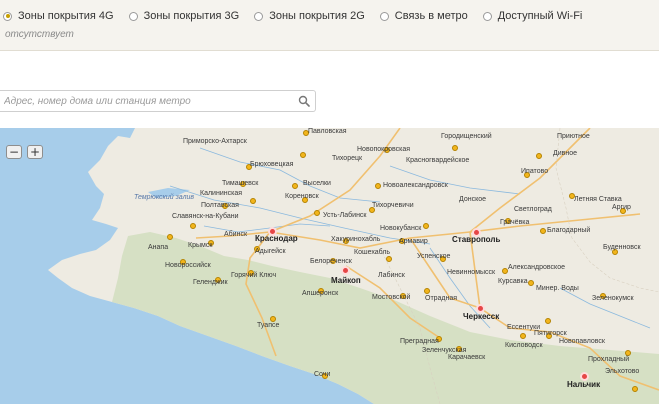 This screenshot has width=659, height=404. I want to click on option-2g-label: Зоны покрытия 2G, so click(317, 16).